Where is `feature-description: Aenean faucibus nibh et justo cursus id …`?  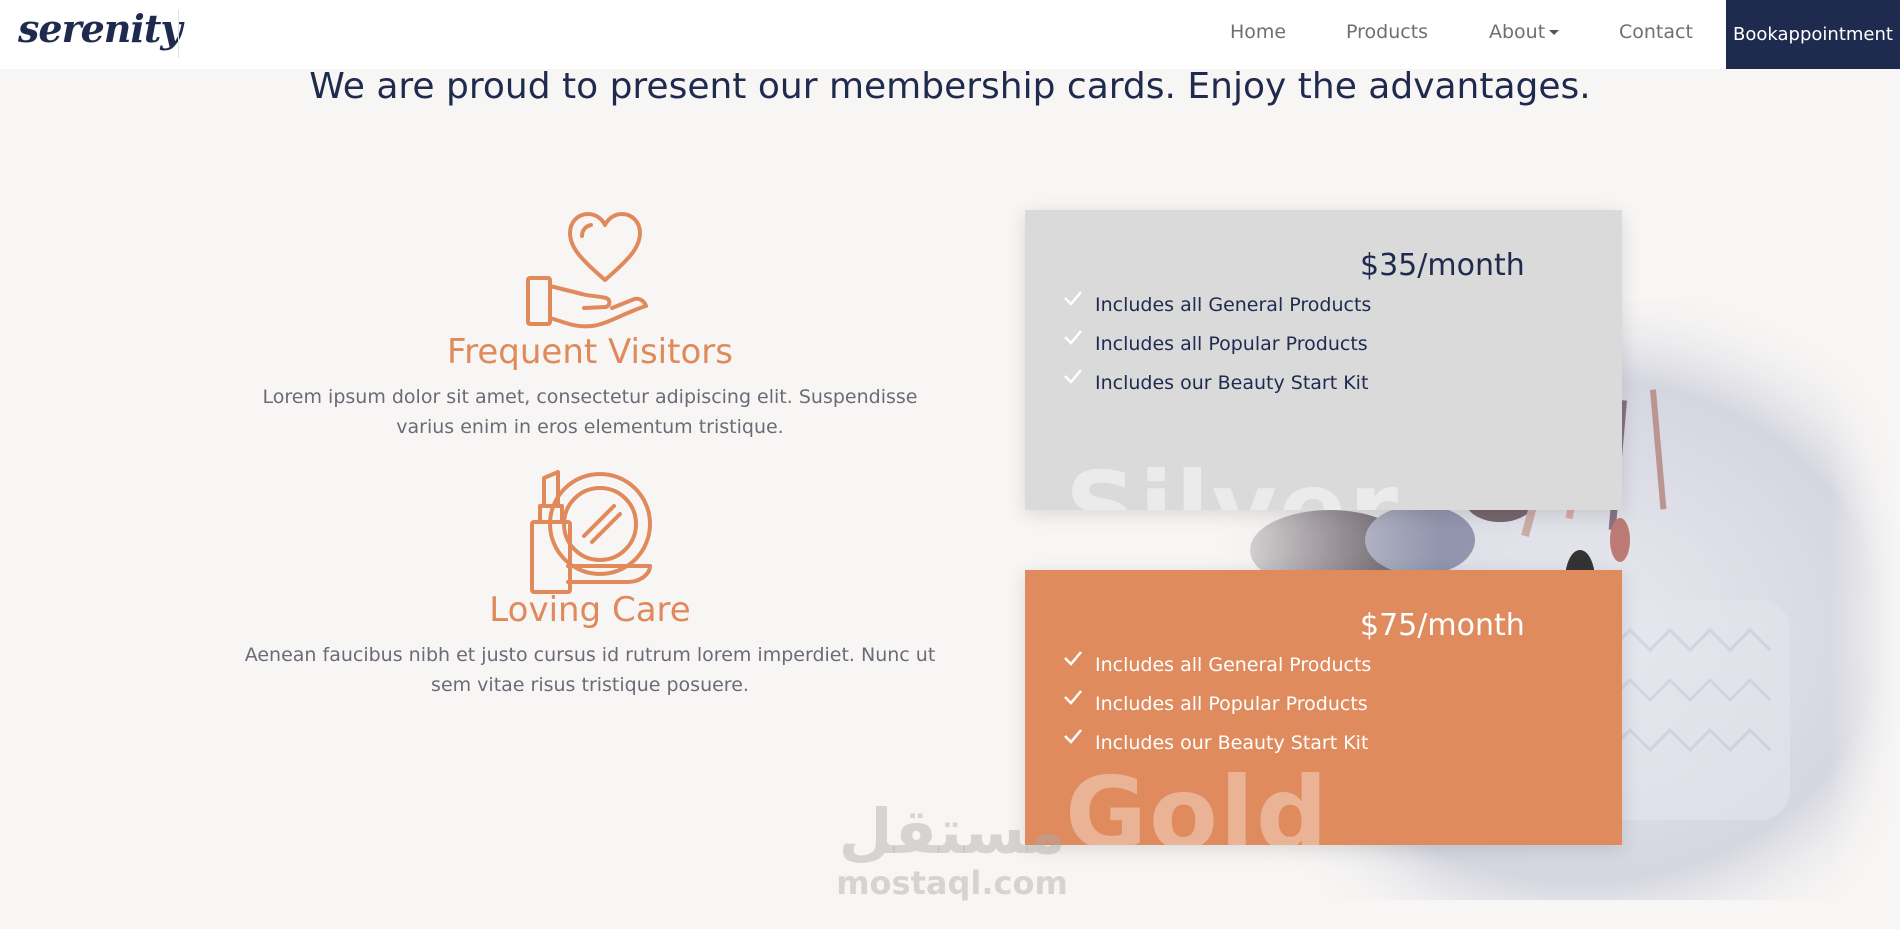 feature-description: Aenean faucibus nibh et justo cursus id … is located at coordinates (590, 670).